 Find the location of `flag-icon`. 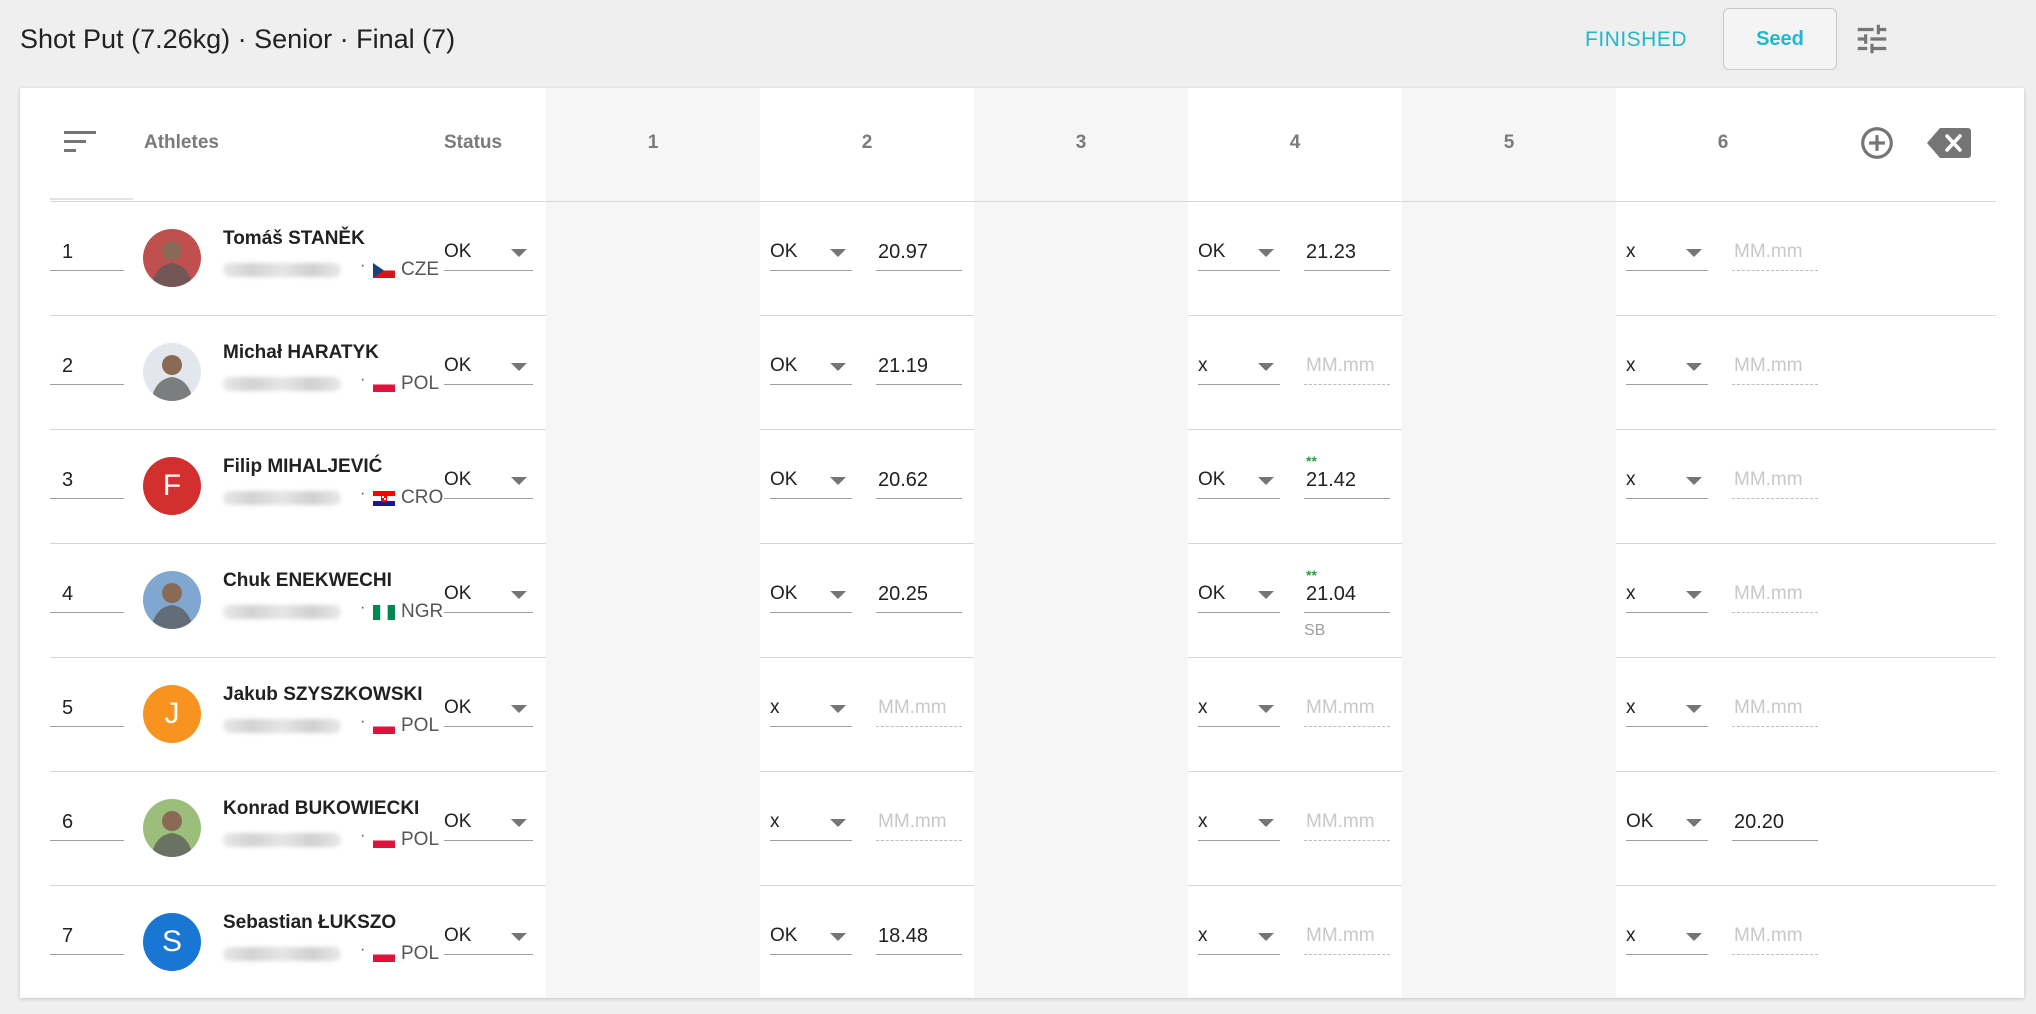

flag-icon is located at coordinates (384, 612).